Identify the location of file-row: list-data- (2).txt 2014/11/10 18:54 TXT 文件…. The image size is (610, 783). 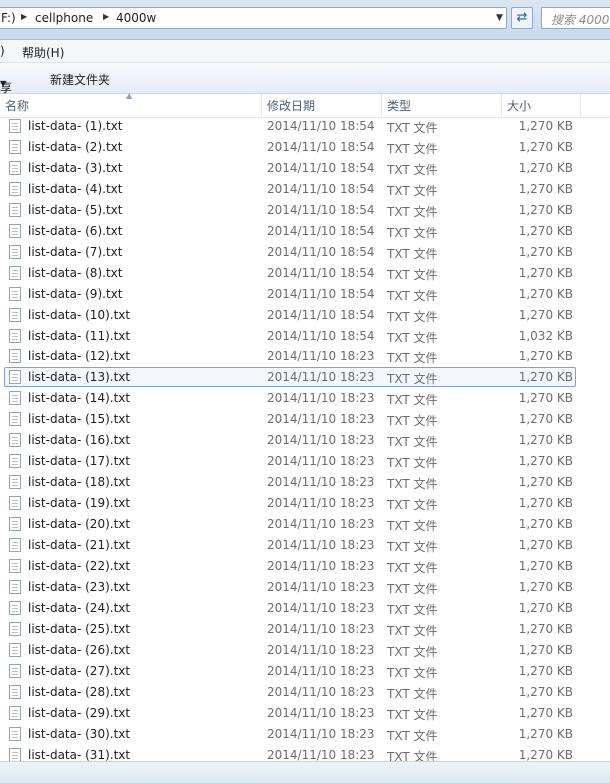
(305, 147).